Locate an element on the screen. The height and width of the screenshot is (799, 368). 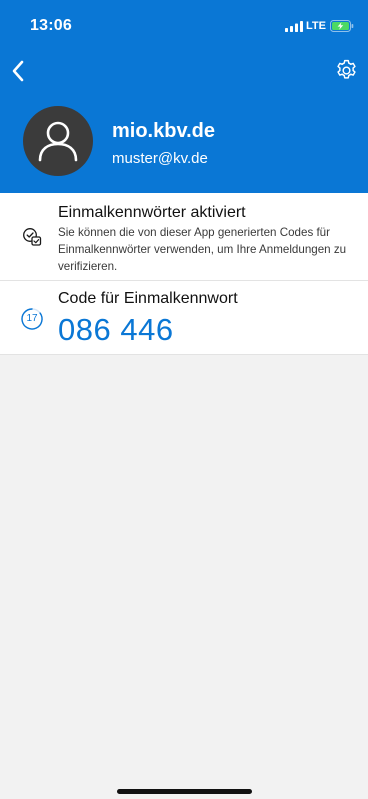
network-type: LTE is located at coordinates (316, 26).